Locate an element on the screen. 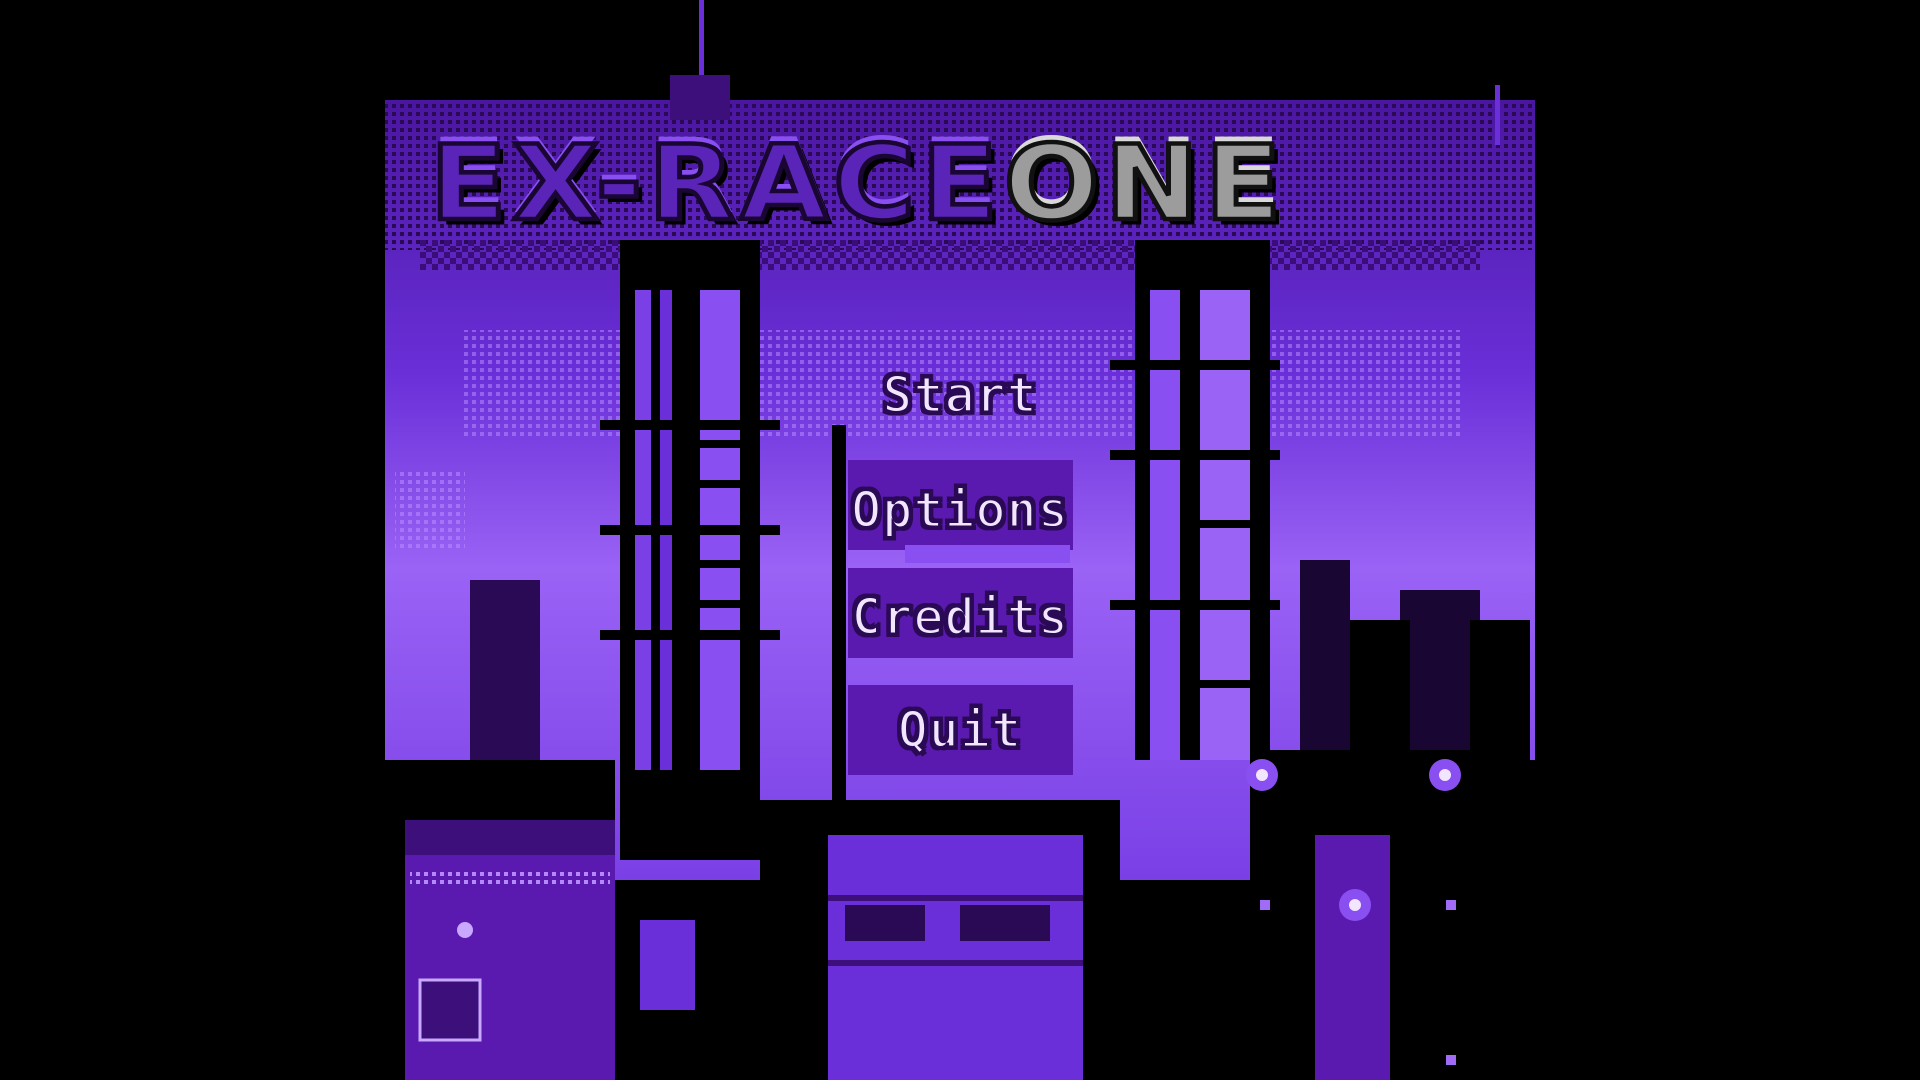  left-building-window is located at coordinates (667, 965).